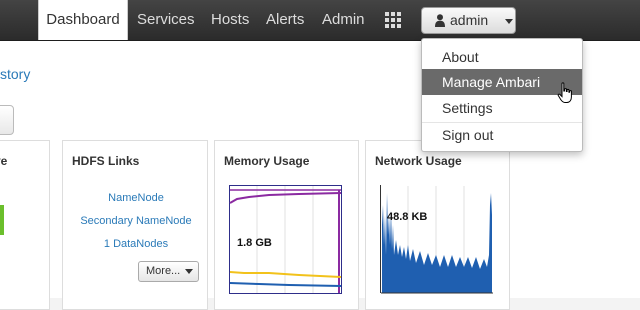 This screenshot has width=640, height=310. I want to click on widget-title: Network Usage, so click(418, 161).